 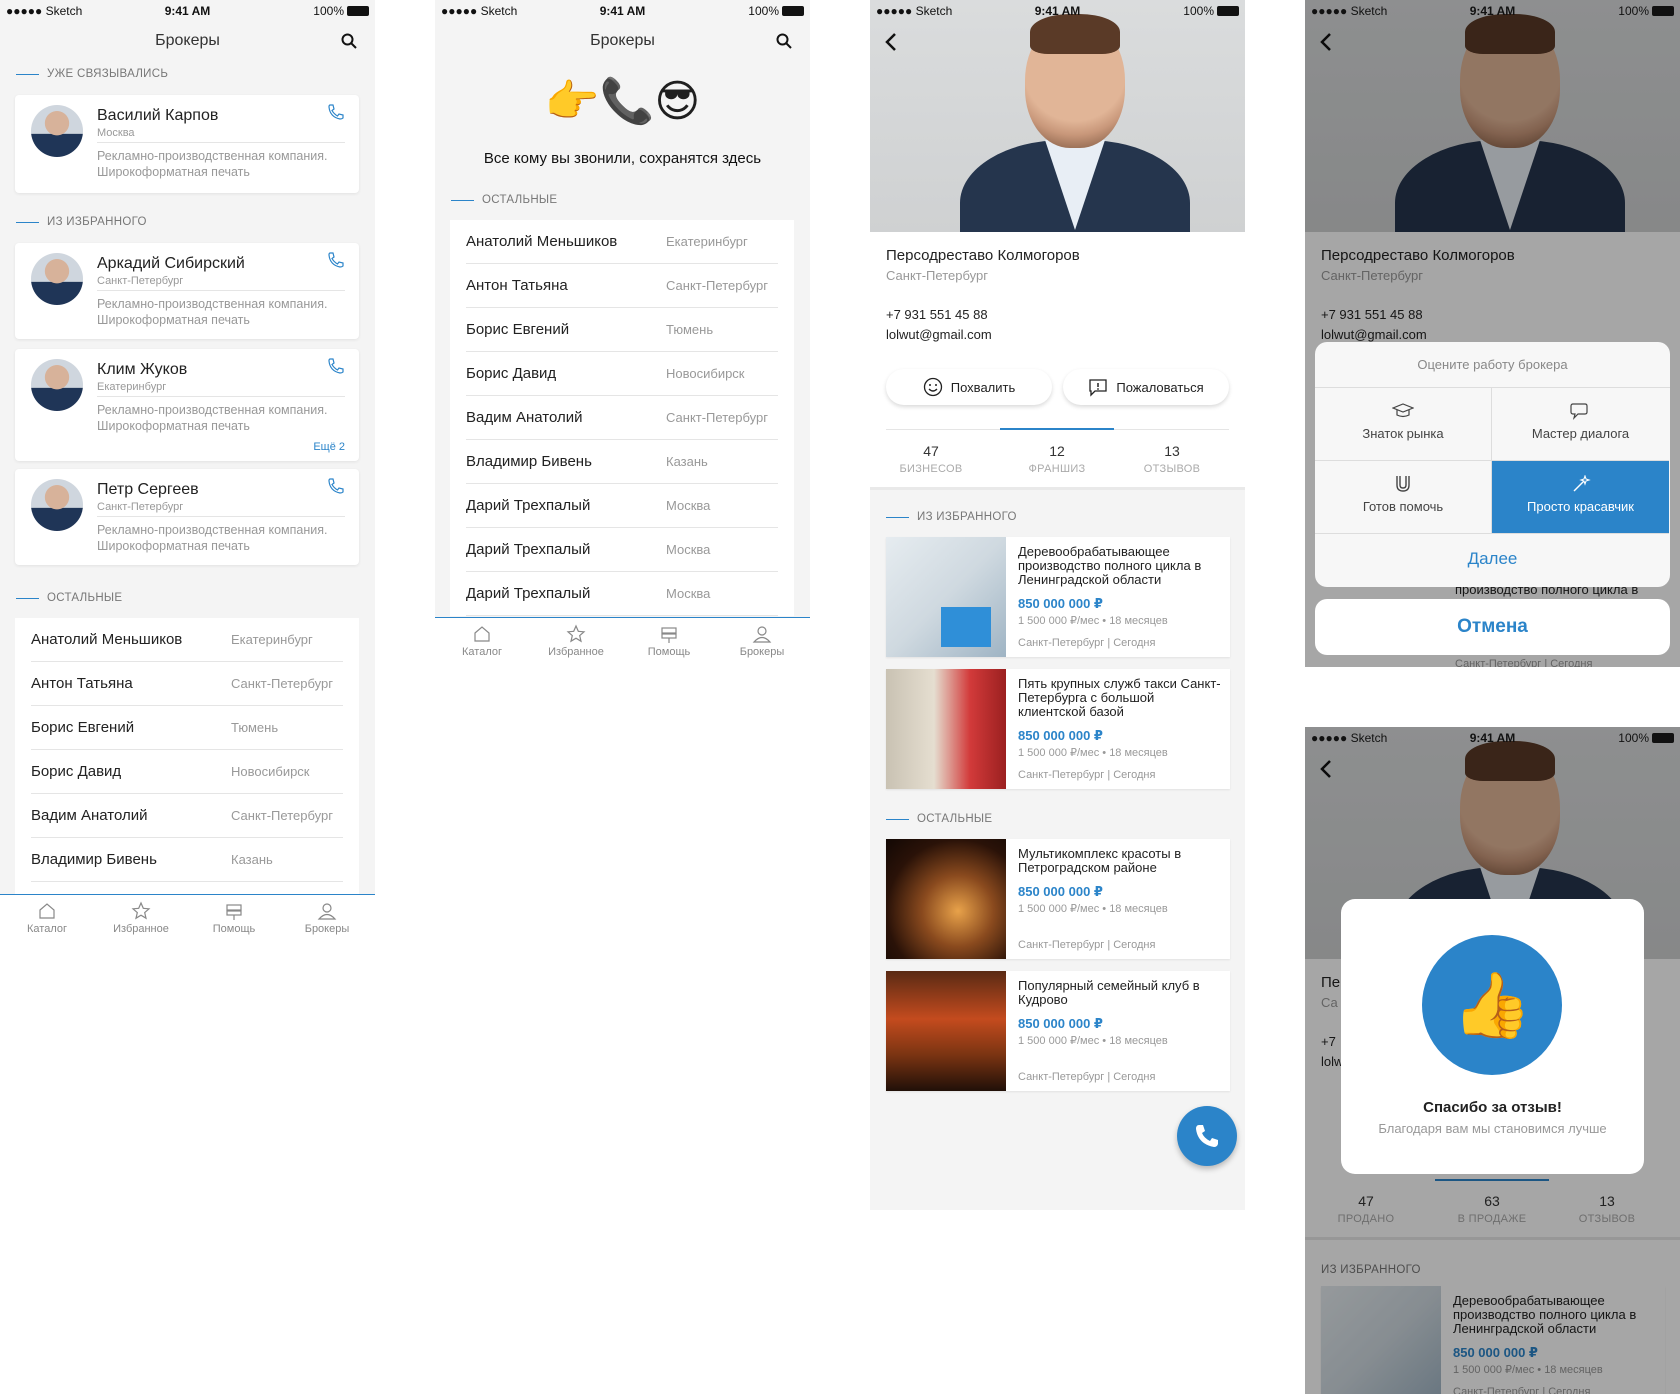 What do you see at coordinates (969, 387) in the screenshot?
I see `praise-button: Похвалить` at bounding box center [969, 387].